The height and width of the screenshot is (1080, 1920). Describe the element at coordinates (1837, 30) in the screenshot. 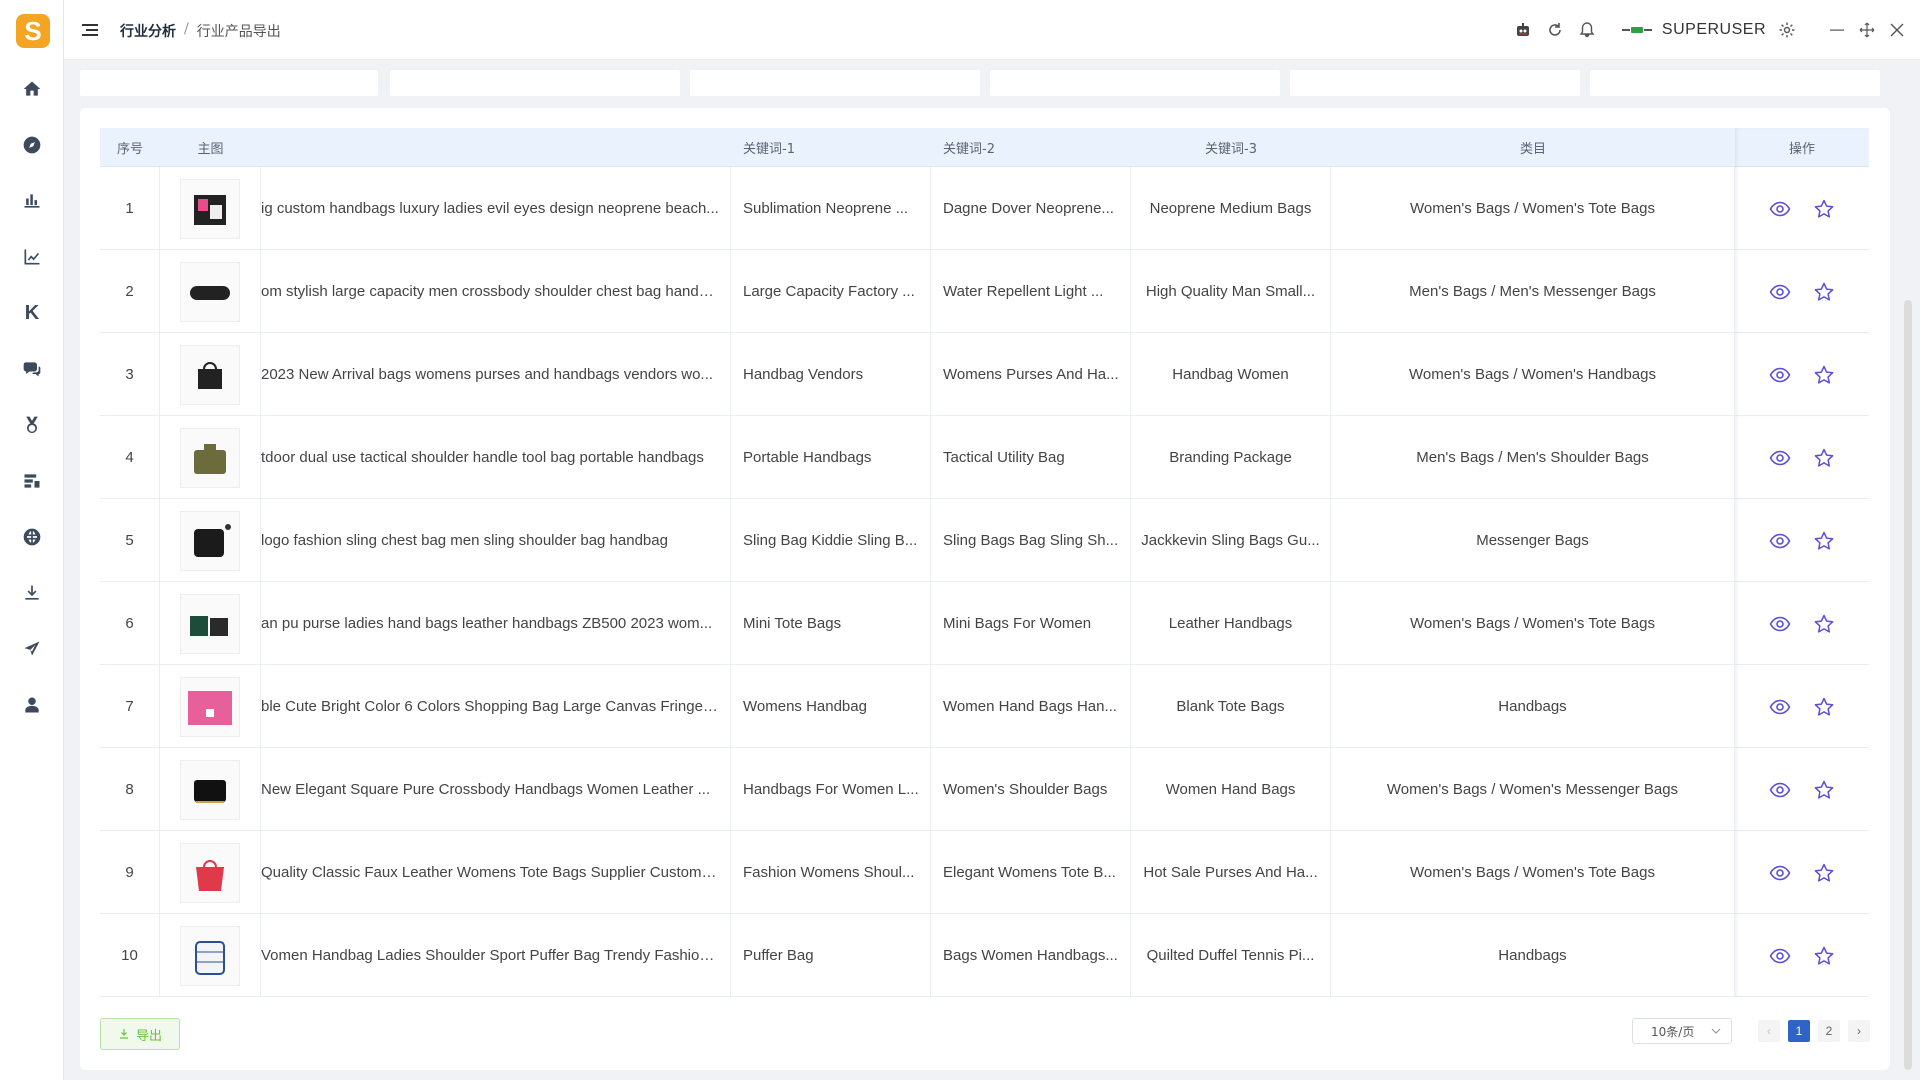

I see `minimize-icon` at that location.